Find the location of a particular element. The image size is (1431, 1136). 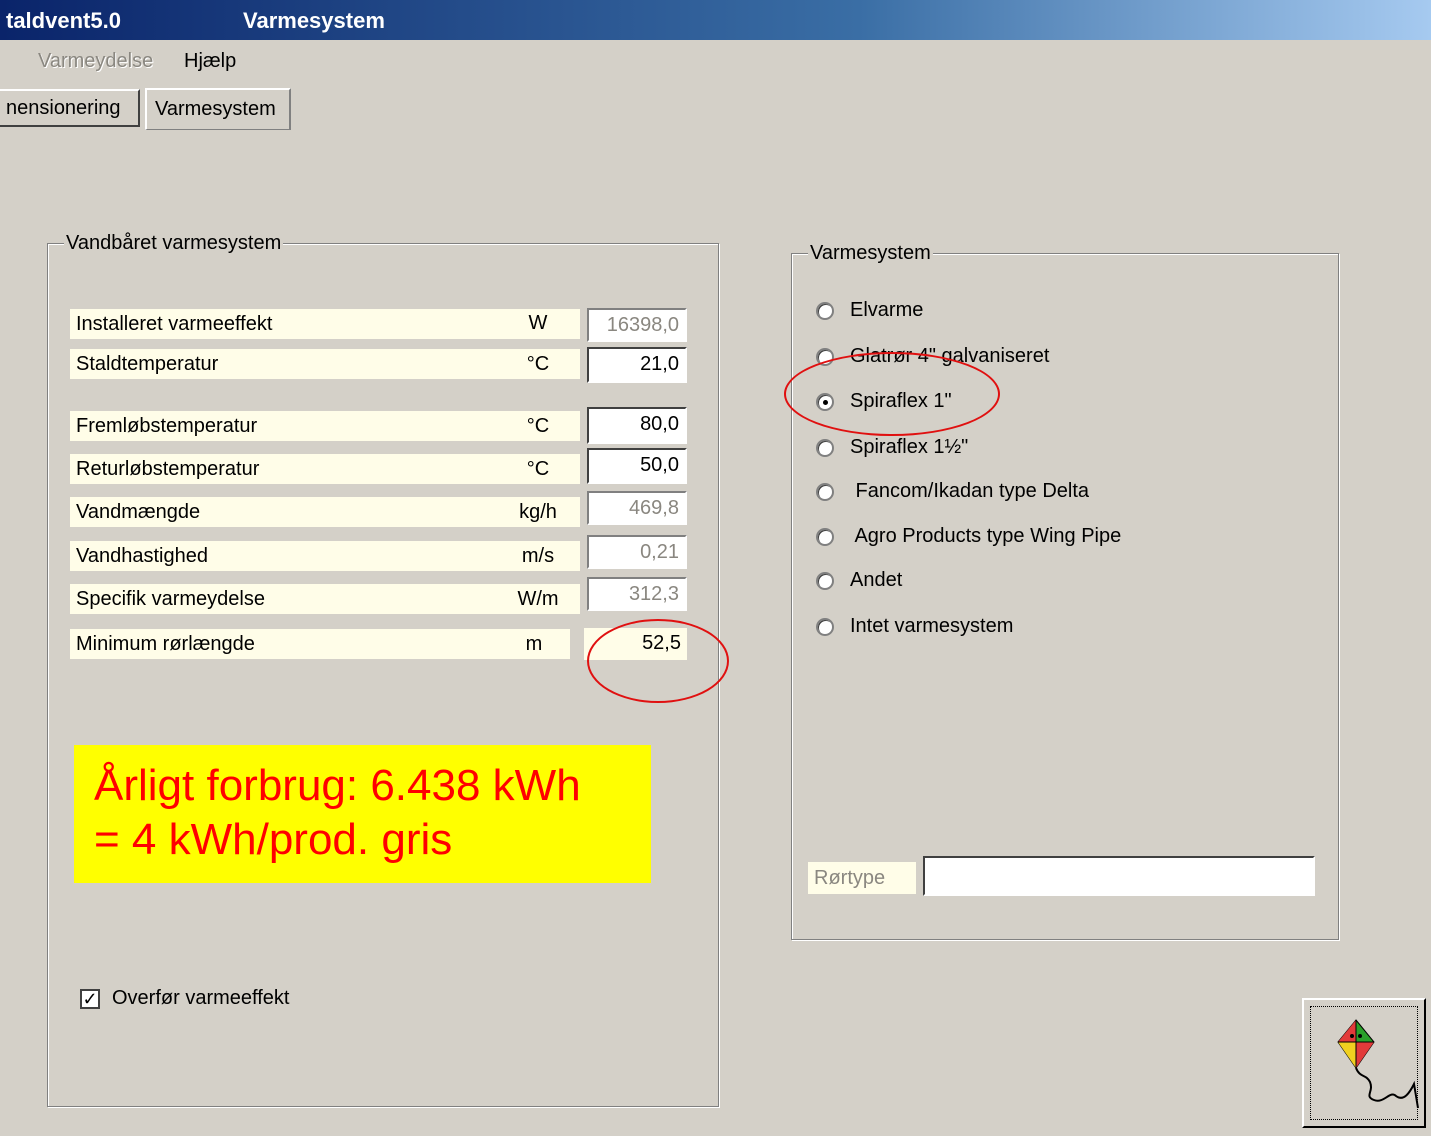

field-fremloebstemperatur: 80,0 is located at coordinates (637, 425).